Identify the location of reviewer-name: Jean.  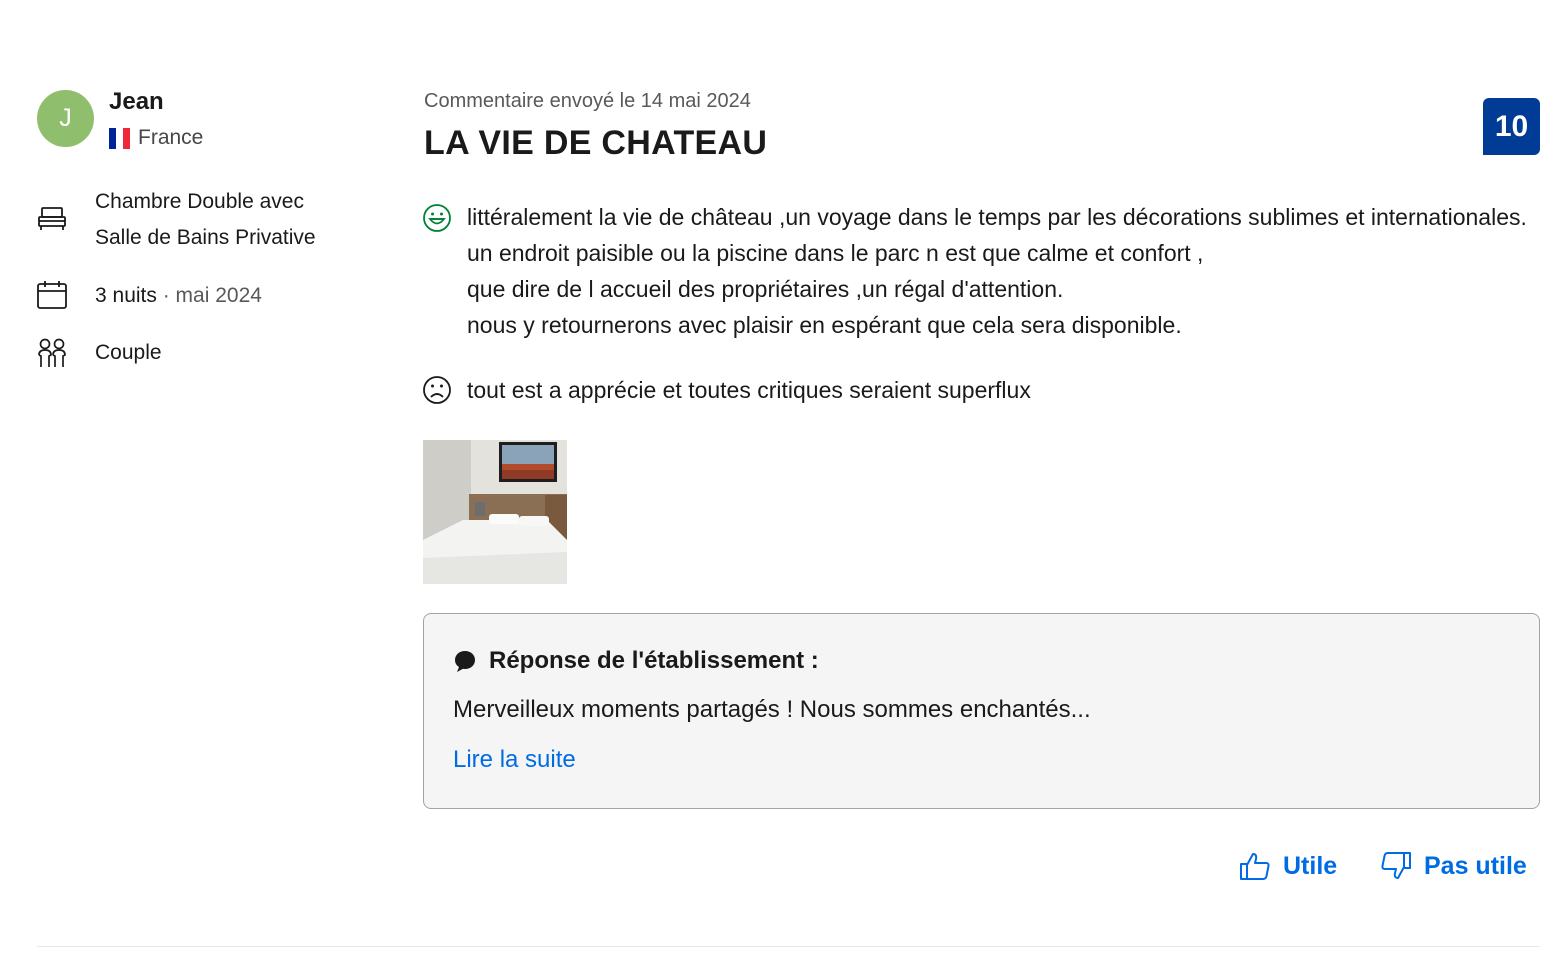
(136, 101).